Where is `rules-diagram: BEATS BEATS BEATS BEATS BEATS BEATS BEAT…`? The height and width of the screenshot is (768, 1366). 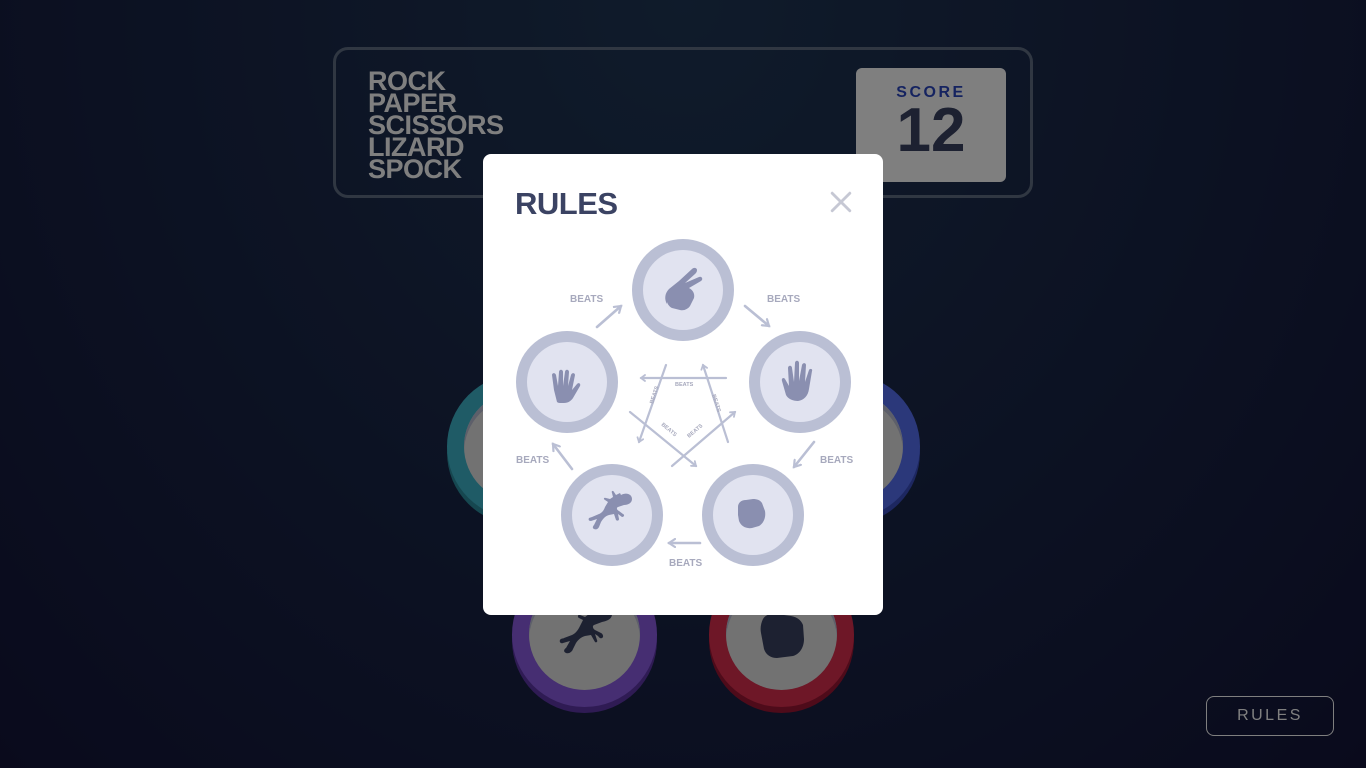
rules-diagram: BEATS BEATS BEATS BEATS BEATS BEATS BEAT… is located at coordinates (684, 404).